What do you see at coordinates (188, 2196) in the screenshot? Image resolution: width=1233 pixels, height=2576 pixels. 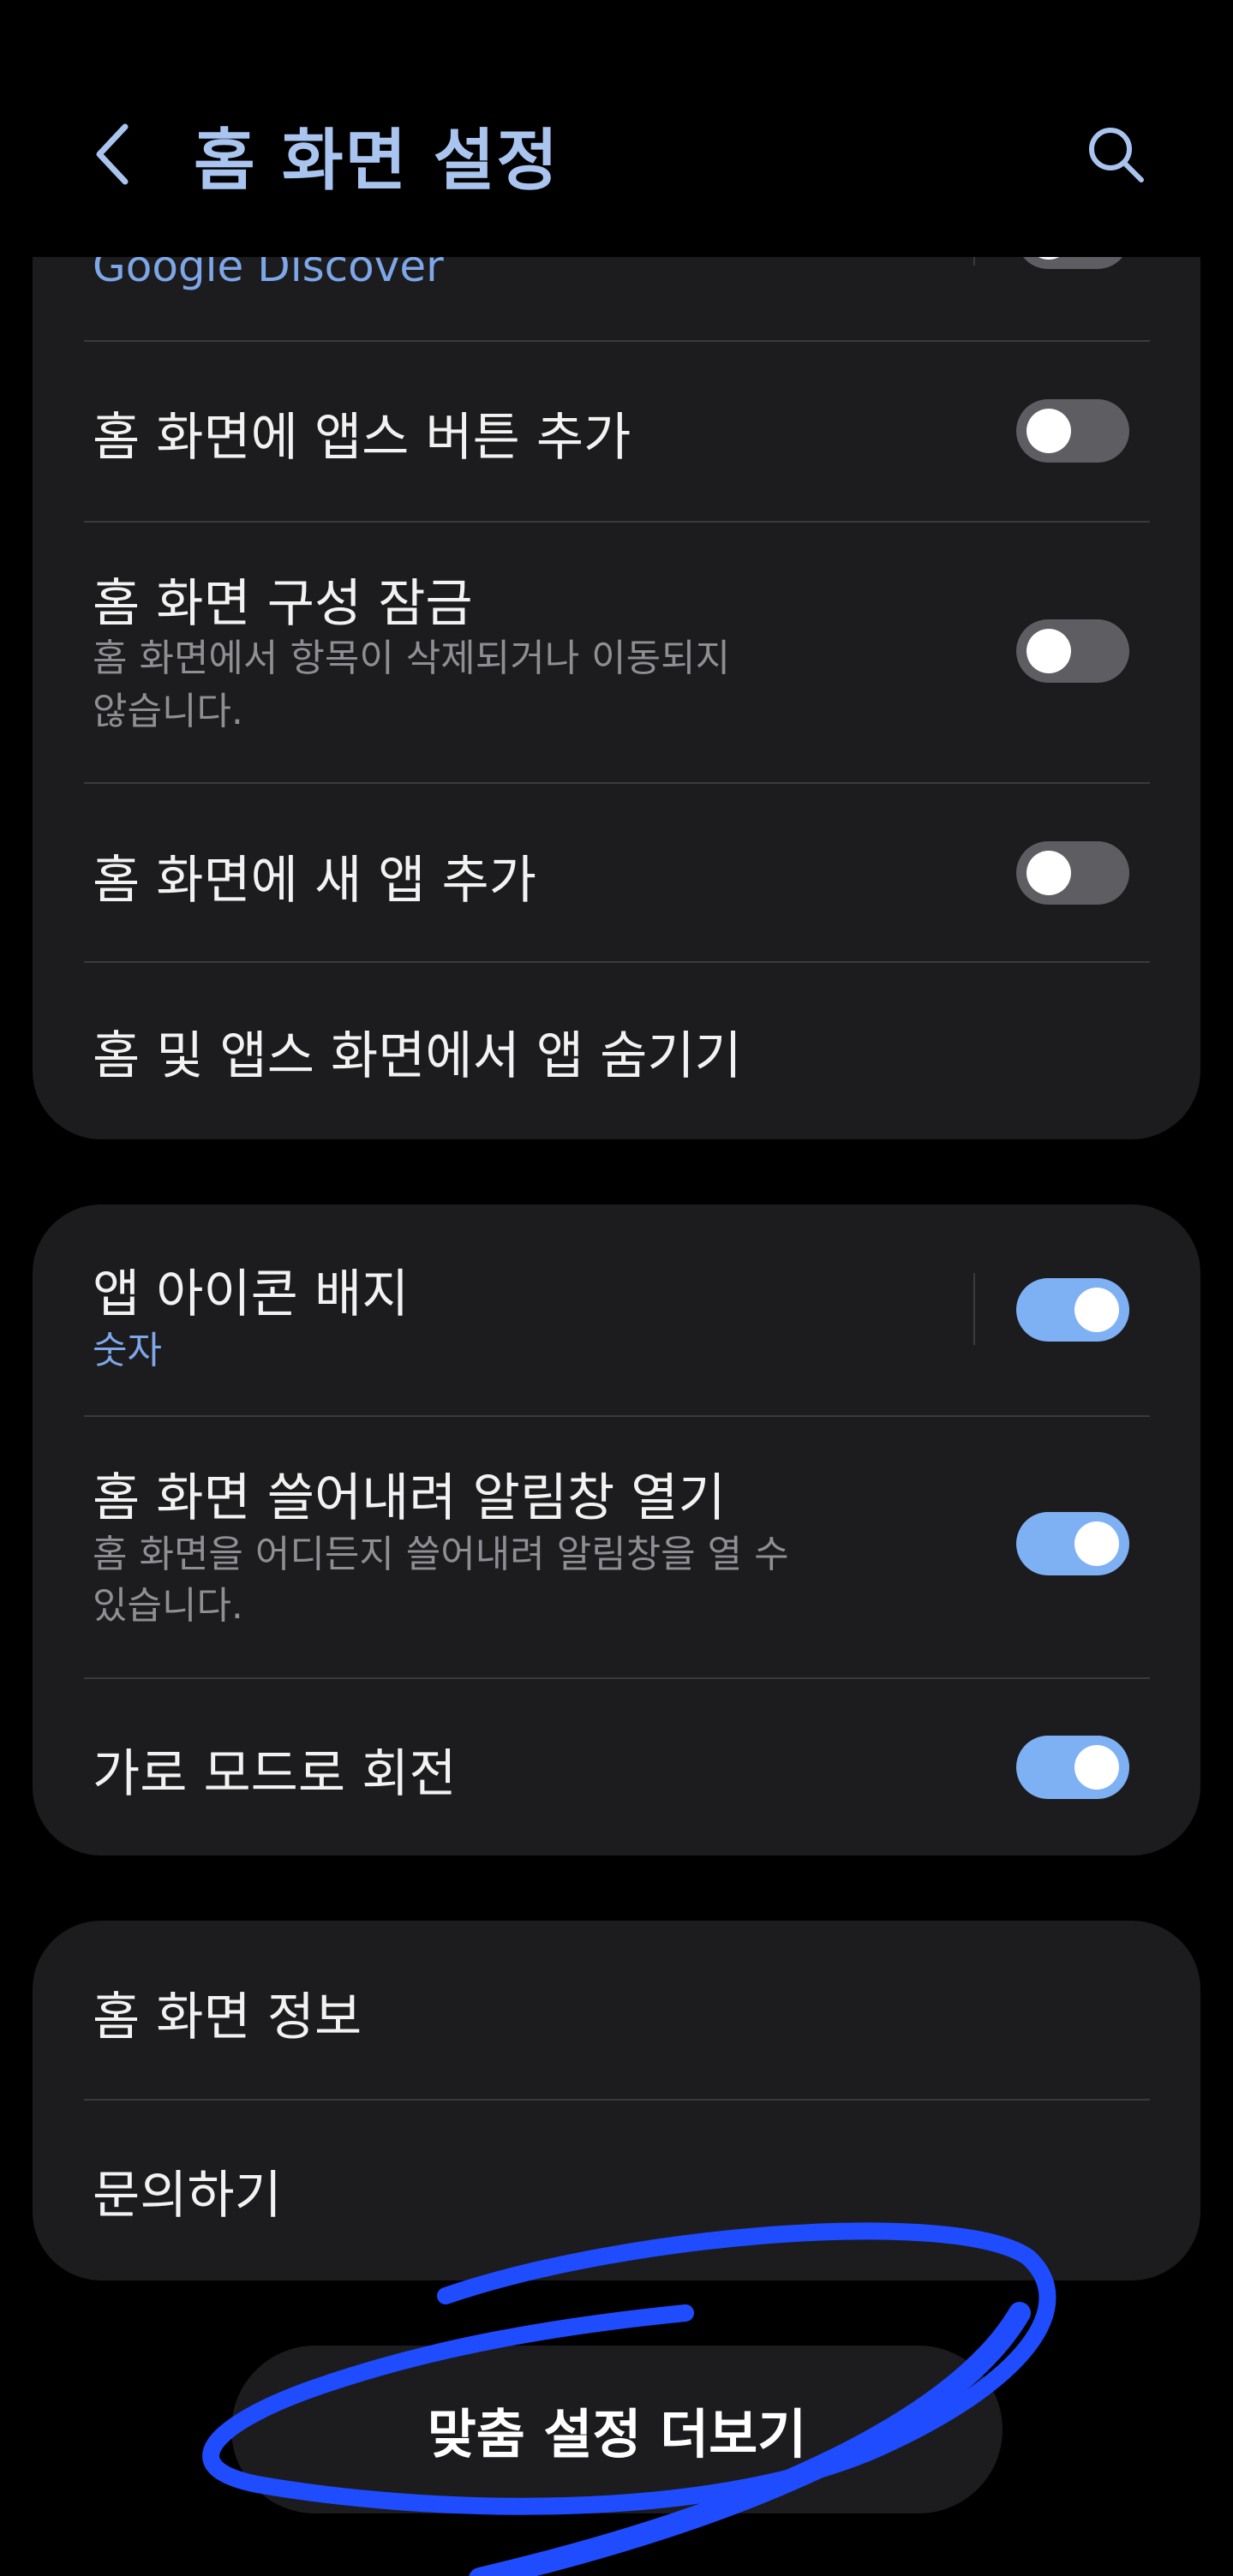 I see `contact-us-label: 문의하기` at bounding box center [188, 2196].